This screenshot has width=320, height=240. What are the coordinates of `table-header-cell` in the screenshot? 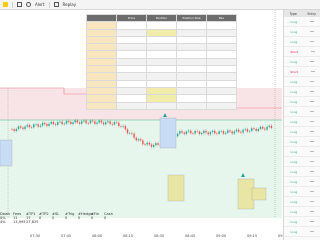 It's located at (101, 18).